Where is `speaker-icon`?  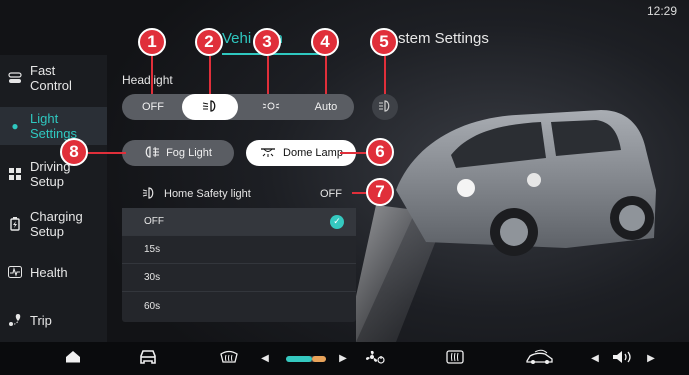 speaker-icon is located at coordinates (623, 358).